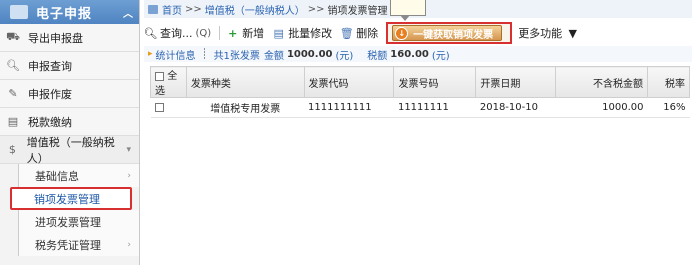 The width and height of the screenshot is (692, 265). I want to click on batch-edit-label: 批量修改, so click(310, 33).